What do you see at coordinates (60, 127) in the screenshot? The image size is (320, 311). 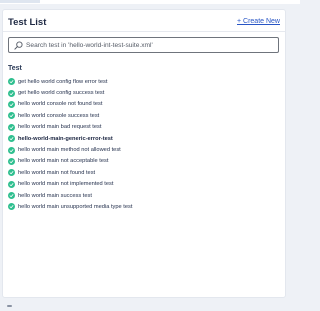 I see `test-name: hello world main bad request test` at bounding box center [60, 127].